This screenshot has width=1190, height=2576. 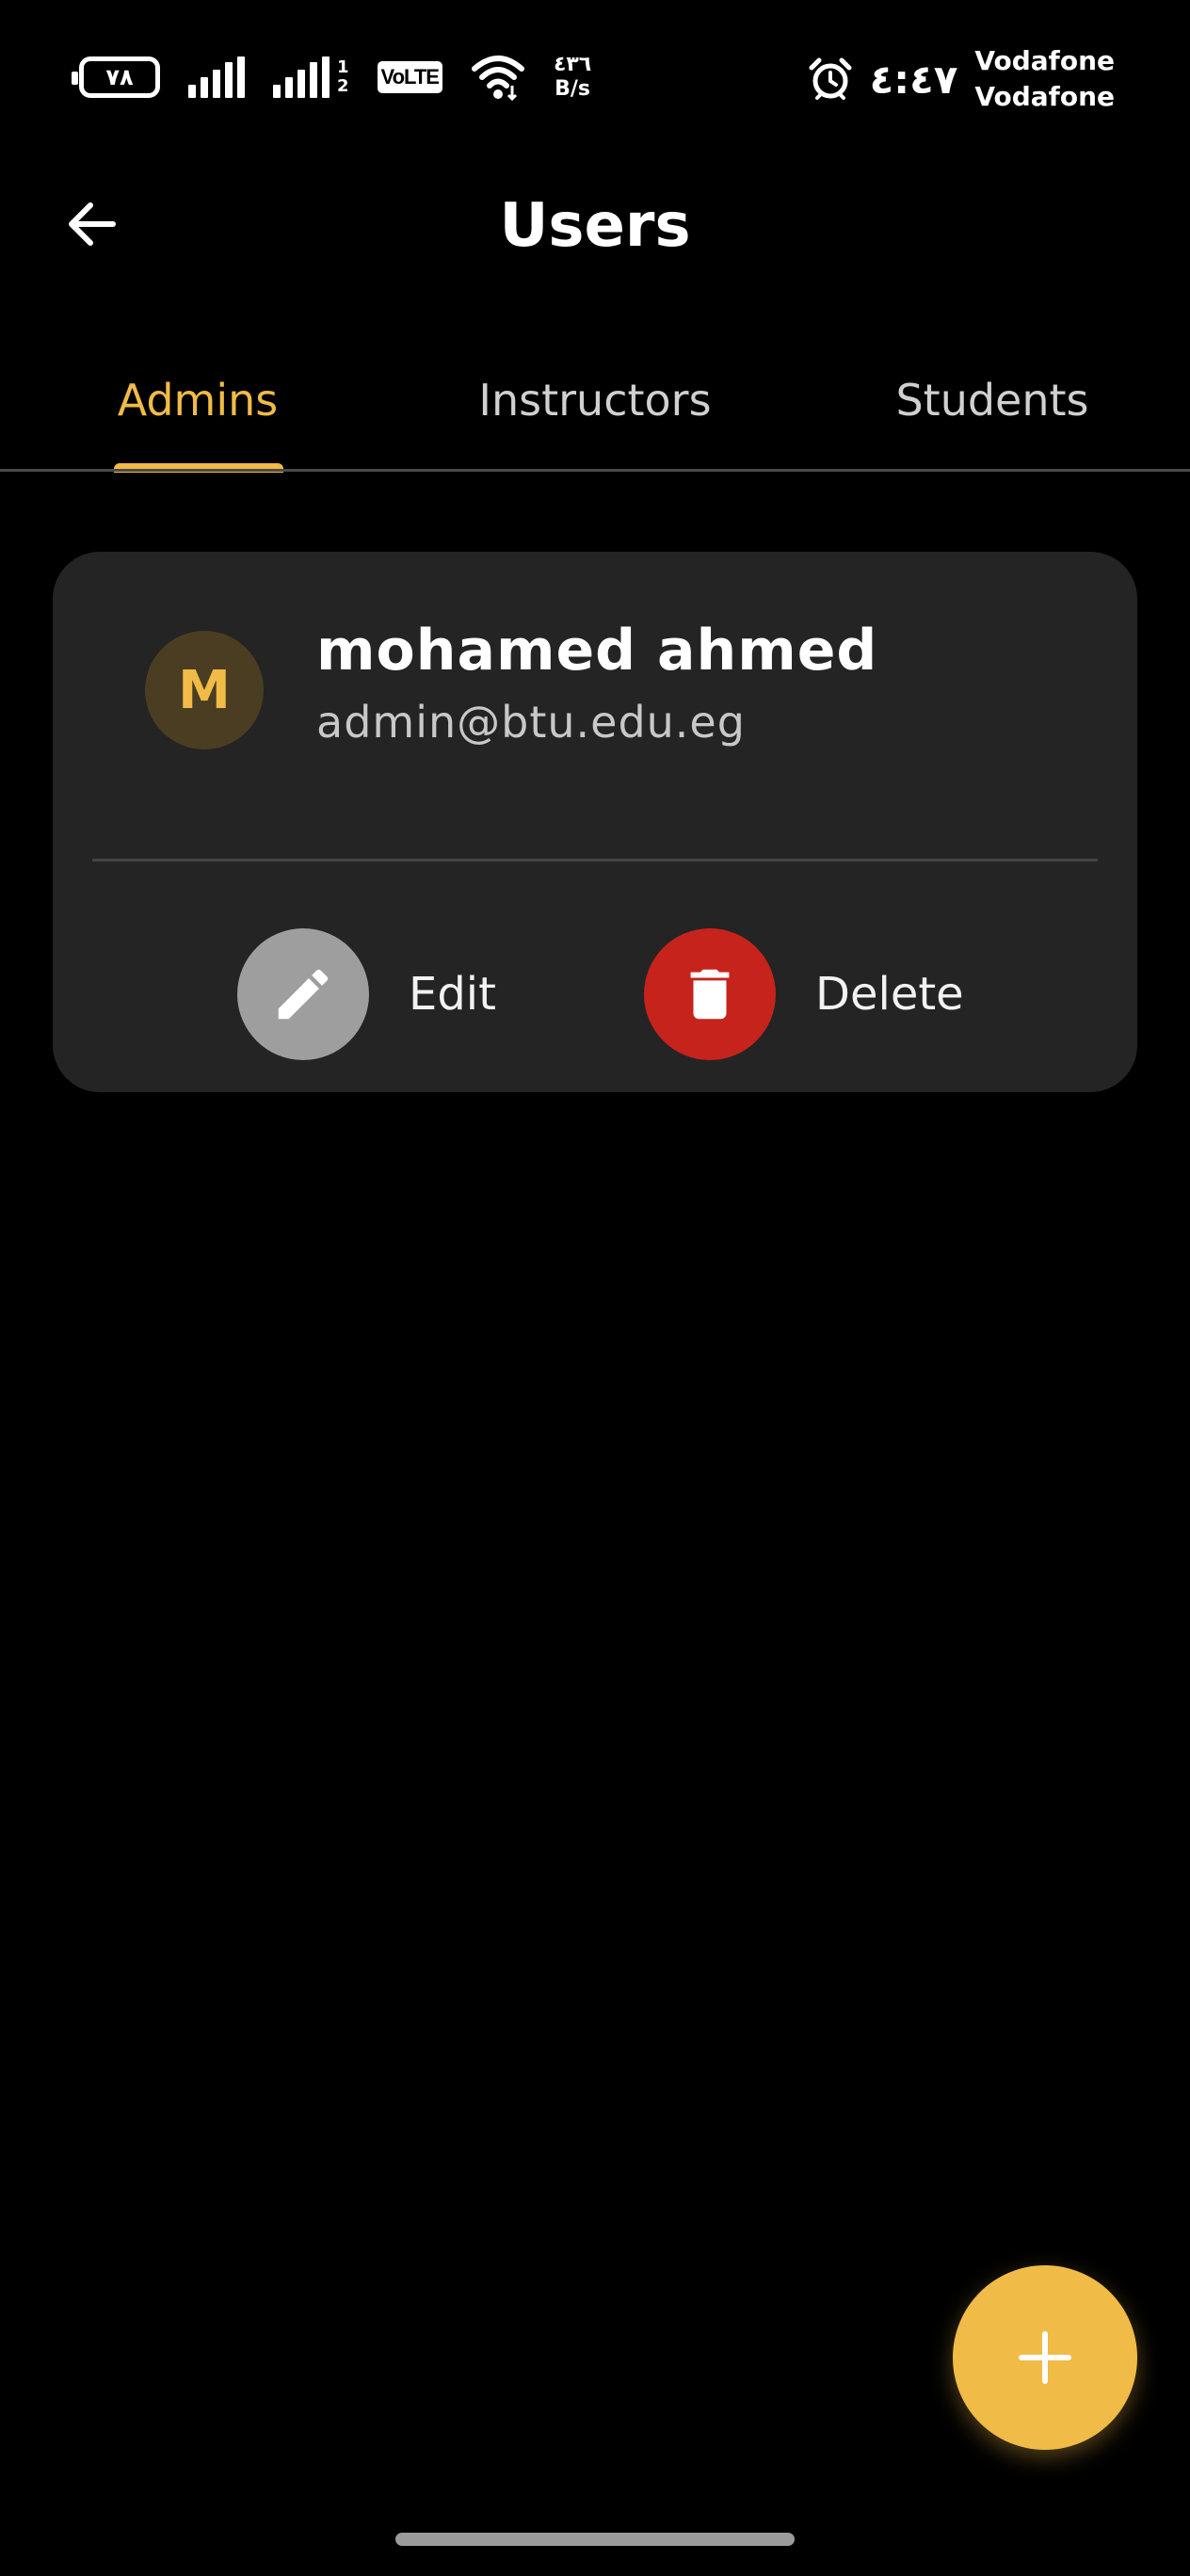 What do you see at coordinates (119, 77) in the screenshot?
I see `battery-level: ٧٨` at bounding box center [119, 77].